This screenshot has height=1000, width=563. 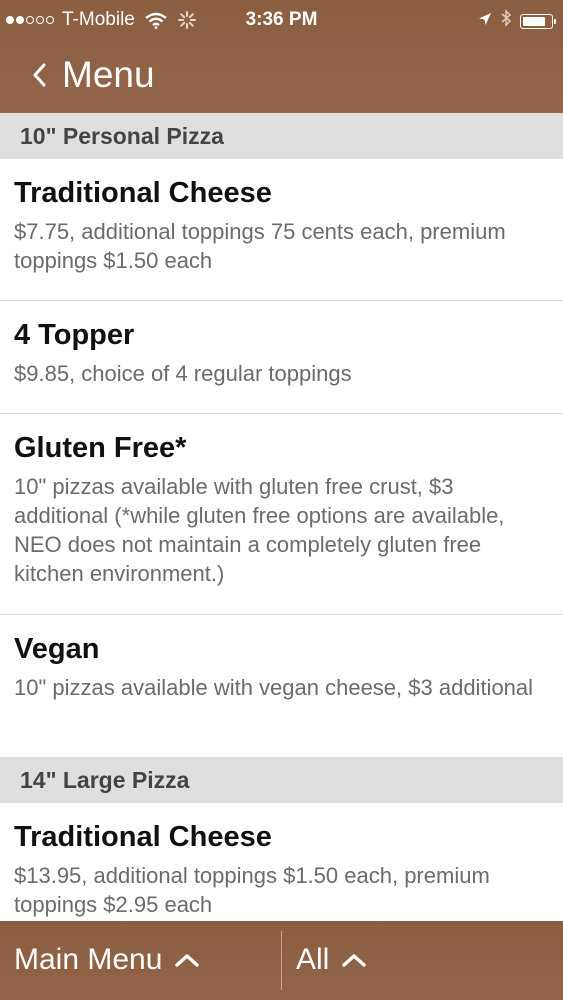 What do you see at coordinates (485, 21) in the screenshot?
I see `location-arrow-icon` at bounding box center [485, 21].